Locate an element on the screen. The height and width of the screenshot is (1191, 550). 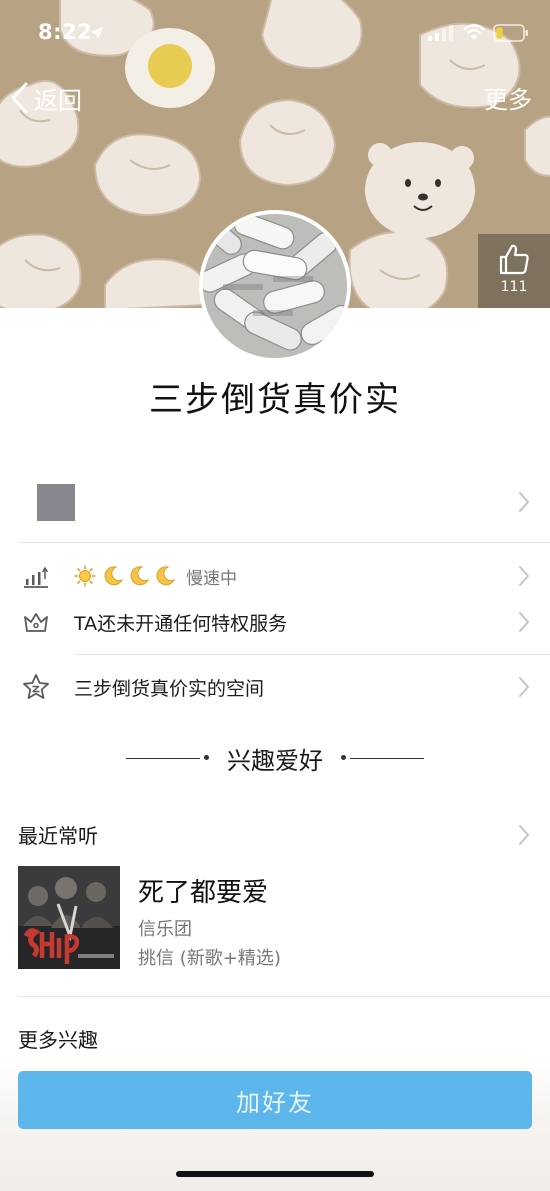
privilege-text: TA还未开通任何特权服务 is located at coordinates (181, 623).